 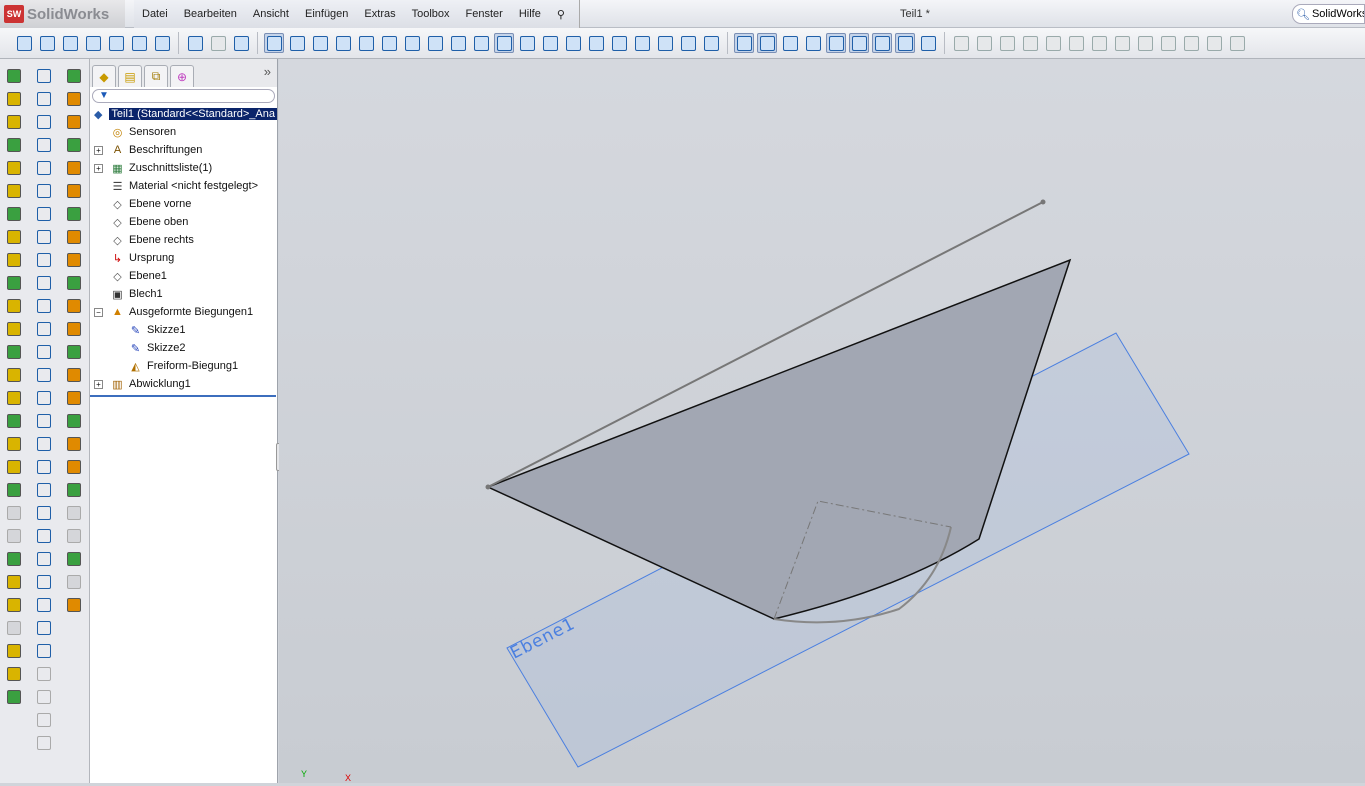 What do you see at coordinates (561, 14) in the screenshot?
I see `pin-icon: ⚲` at bounding box center [561, 14].